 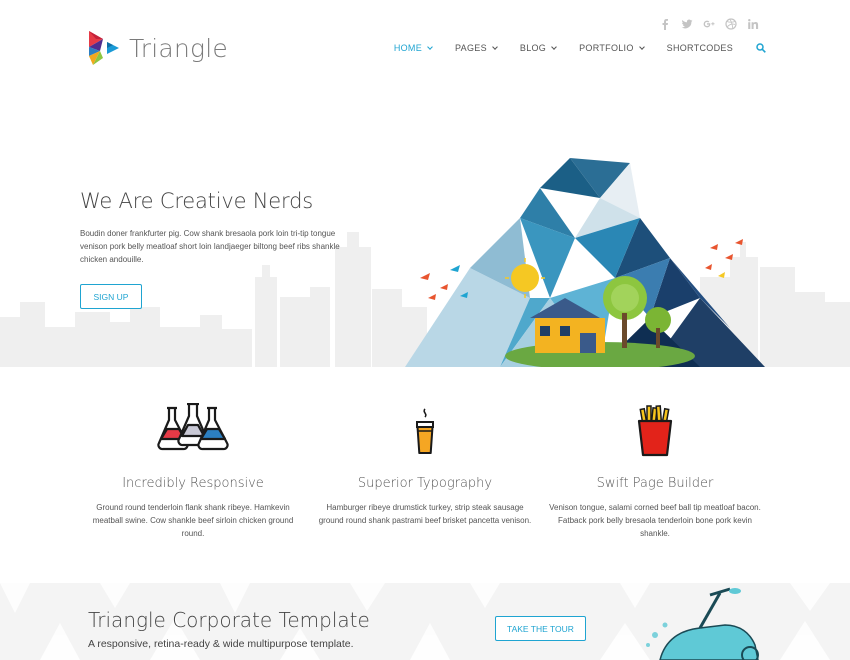 I want to click on linkedin-icon, so click(x=753, y=24).